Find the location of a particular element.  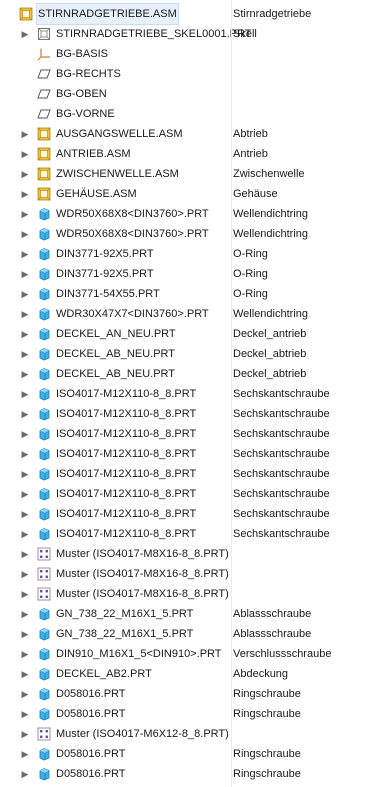

tree-item-name: DECKEL_AN_NEU.PRT is located at coordinates (116, 334).